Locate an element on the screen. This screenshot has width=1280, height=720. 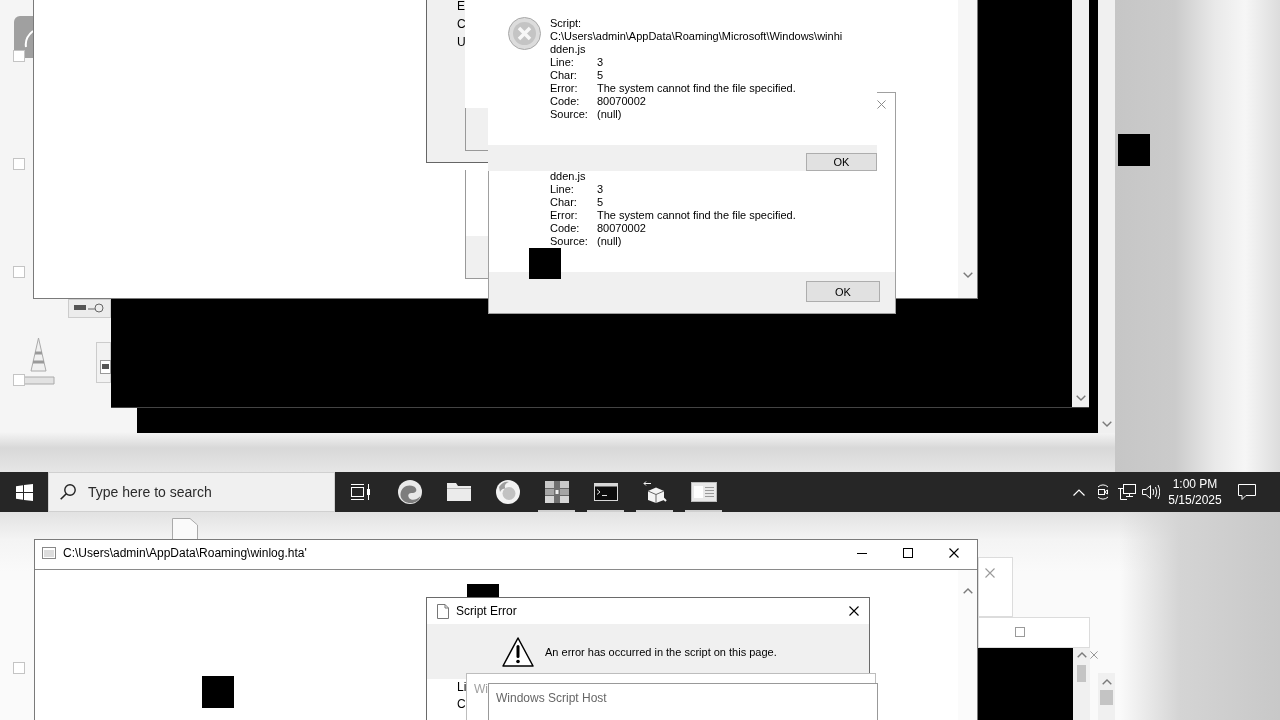
folder-icon is located at coordinates (458, 492).